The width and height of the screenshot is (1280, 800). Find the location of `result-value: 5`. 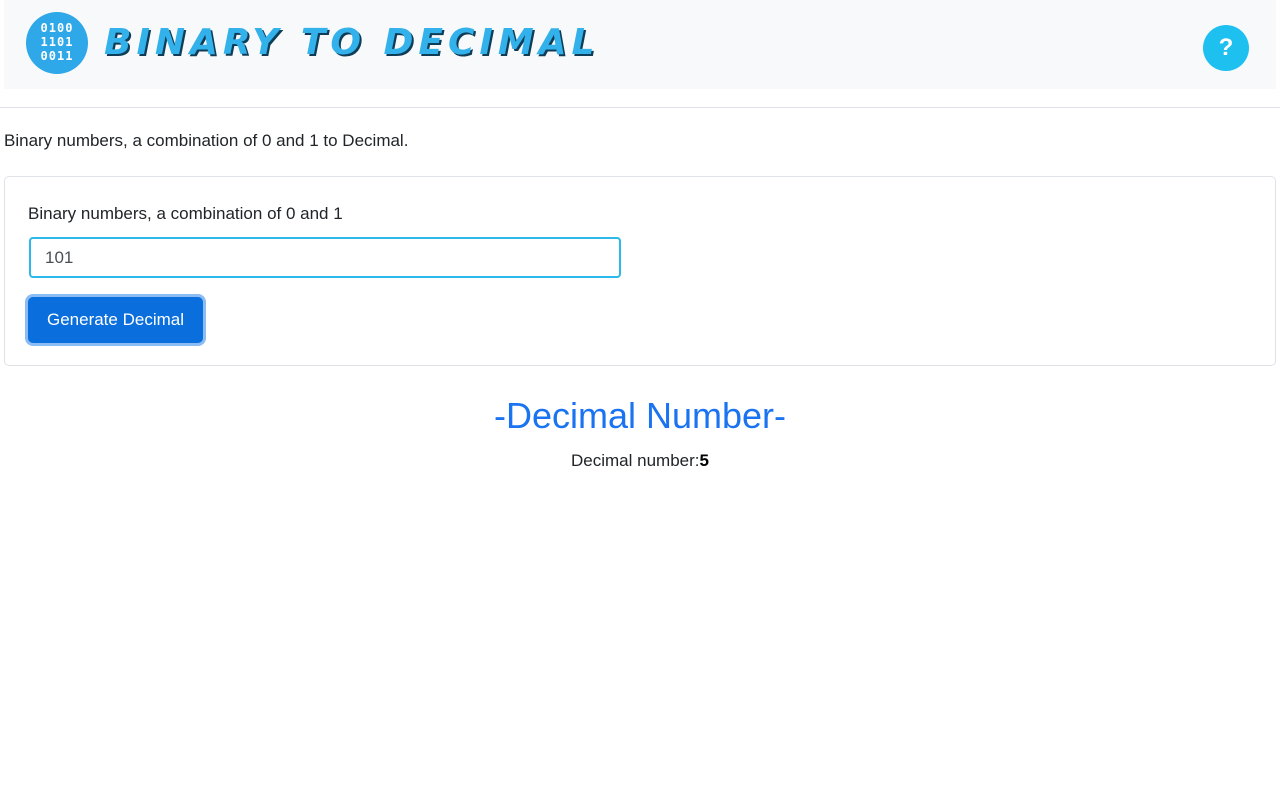

result-value: 5 is located at coordinates (704, 460).